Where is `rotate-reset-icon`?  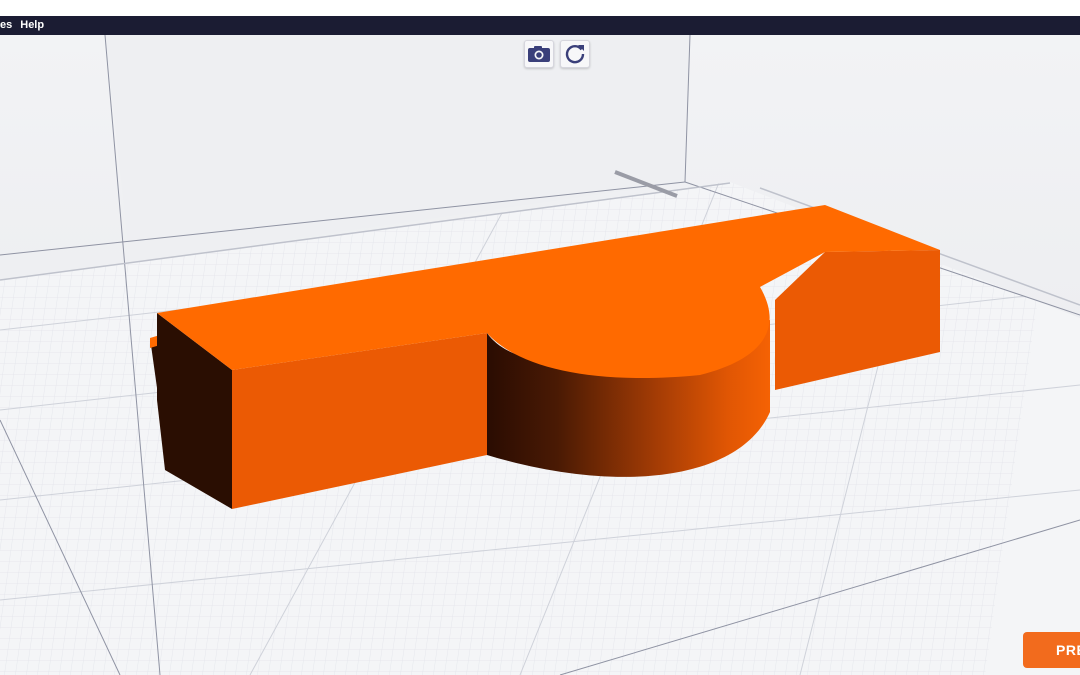 rotate-reset-icon is located at coordinates (575, 54).